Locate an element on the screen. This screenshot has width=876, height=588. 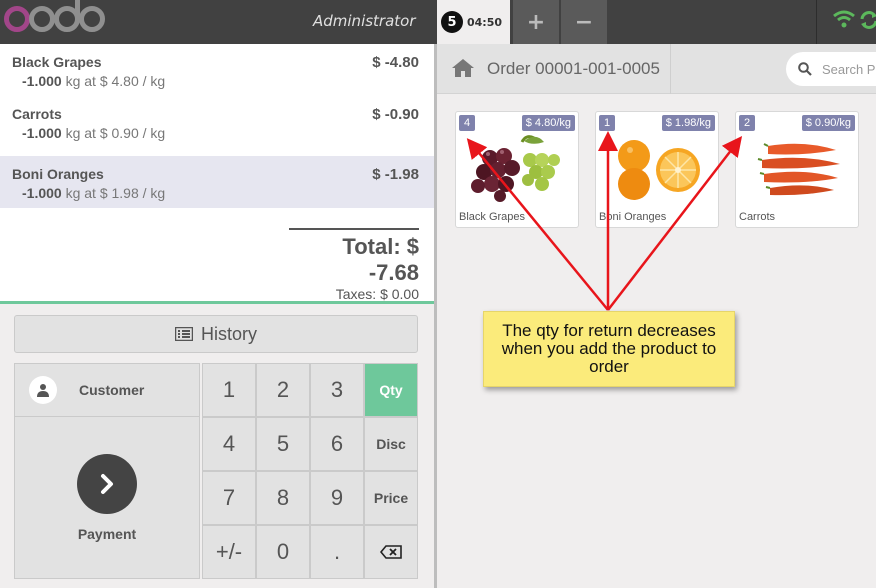
order-line-unit-info: kg at $ 4.80 / kg is located at coordinates (115, 81).